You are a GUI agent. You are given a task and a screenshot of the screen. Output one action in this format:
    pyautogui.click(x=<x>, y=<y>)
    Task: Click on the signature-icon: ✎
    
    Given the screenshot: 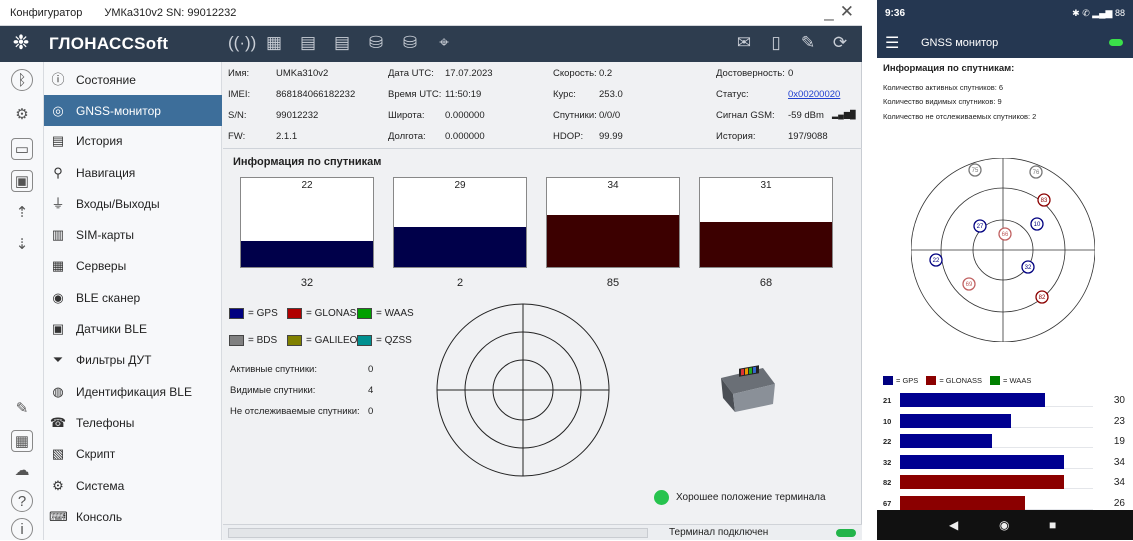 What is the action you would take?
    pyautogui.click(x=808, y=43)
    